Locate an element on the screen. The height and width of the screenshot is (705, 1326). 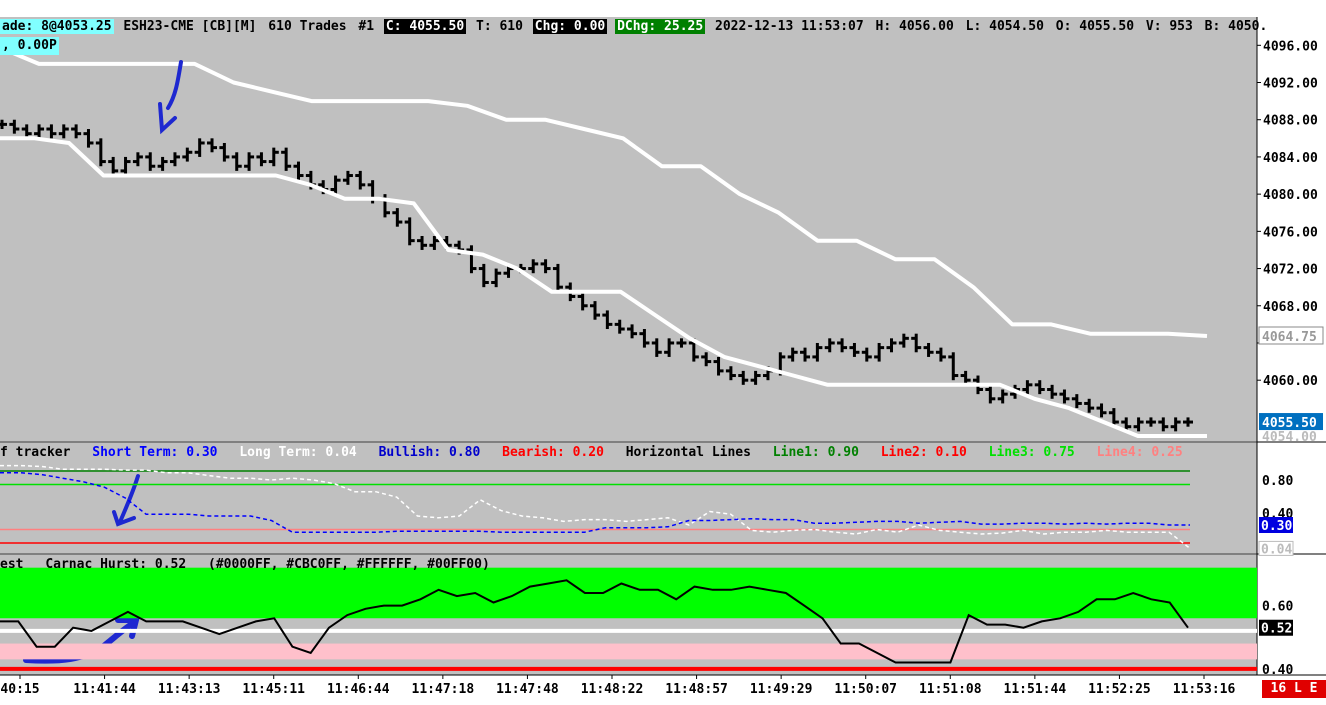
time-tick-label: 11:46:44 is located at coordinates (358, 689).